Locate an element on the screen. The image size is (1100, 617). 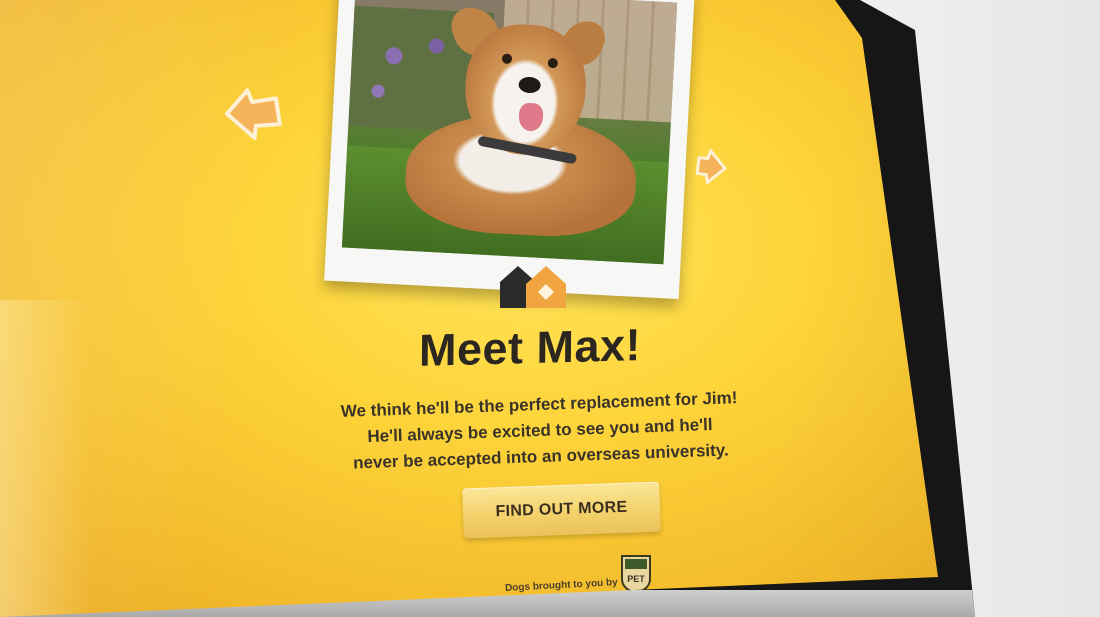
arrow-left-icon is located at coordinates (253, 114).